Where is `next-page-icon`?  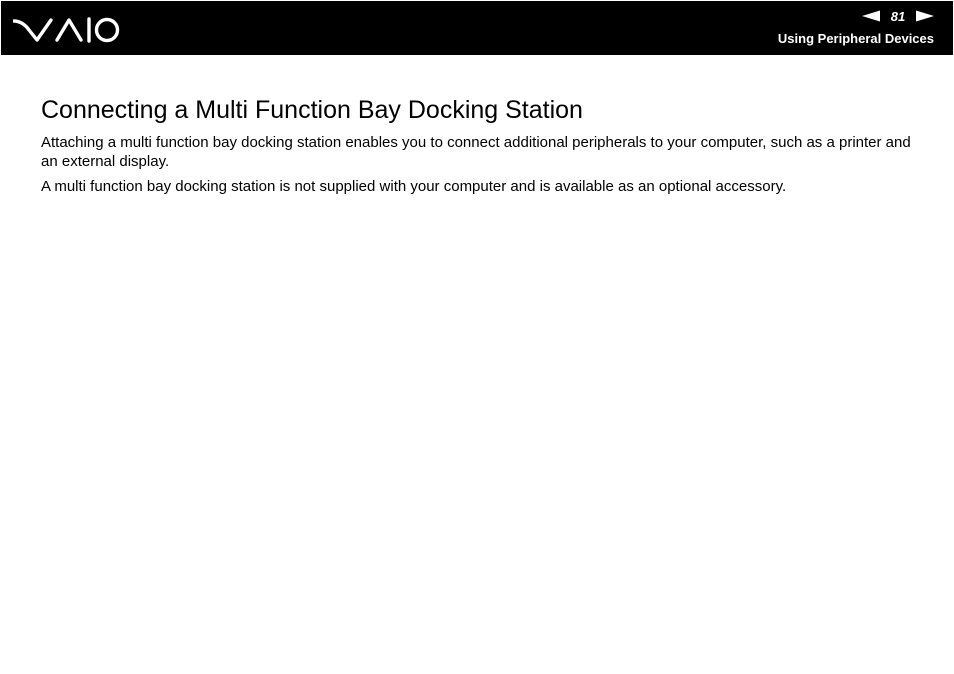 next-page-icon is located at coordinates (924, 16).